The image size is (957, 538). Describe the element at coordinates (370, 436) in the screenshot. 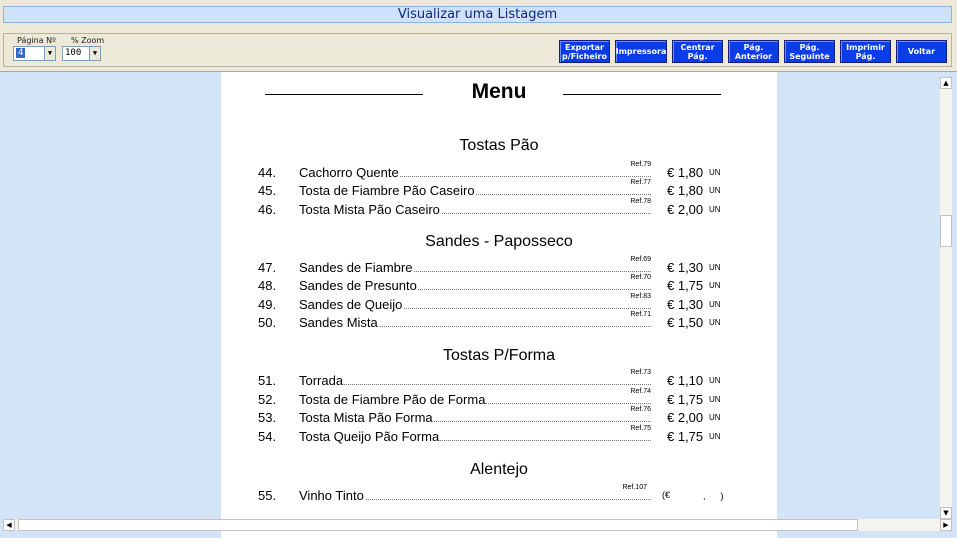

I see `item-name: Tosta Queijo Pão Forma` at that location.